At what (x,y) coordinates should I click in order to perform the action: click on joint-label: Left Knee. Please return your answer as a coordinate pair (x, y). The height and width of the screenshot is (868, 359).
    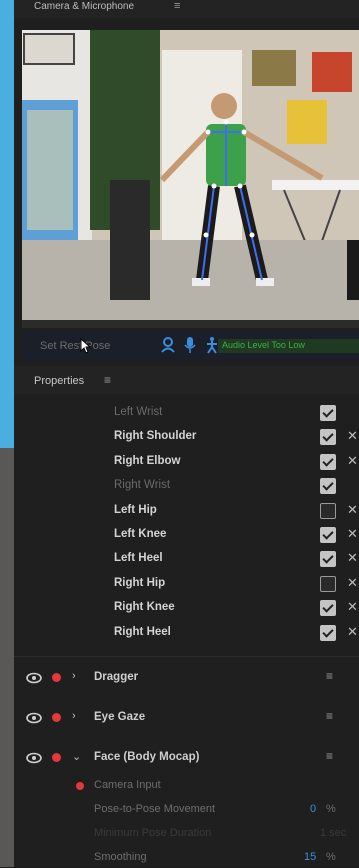
    Looking at the image, I should click on (140, 534).